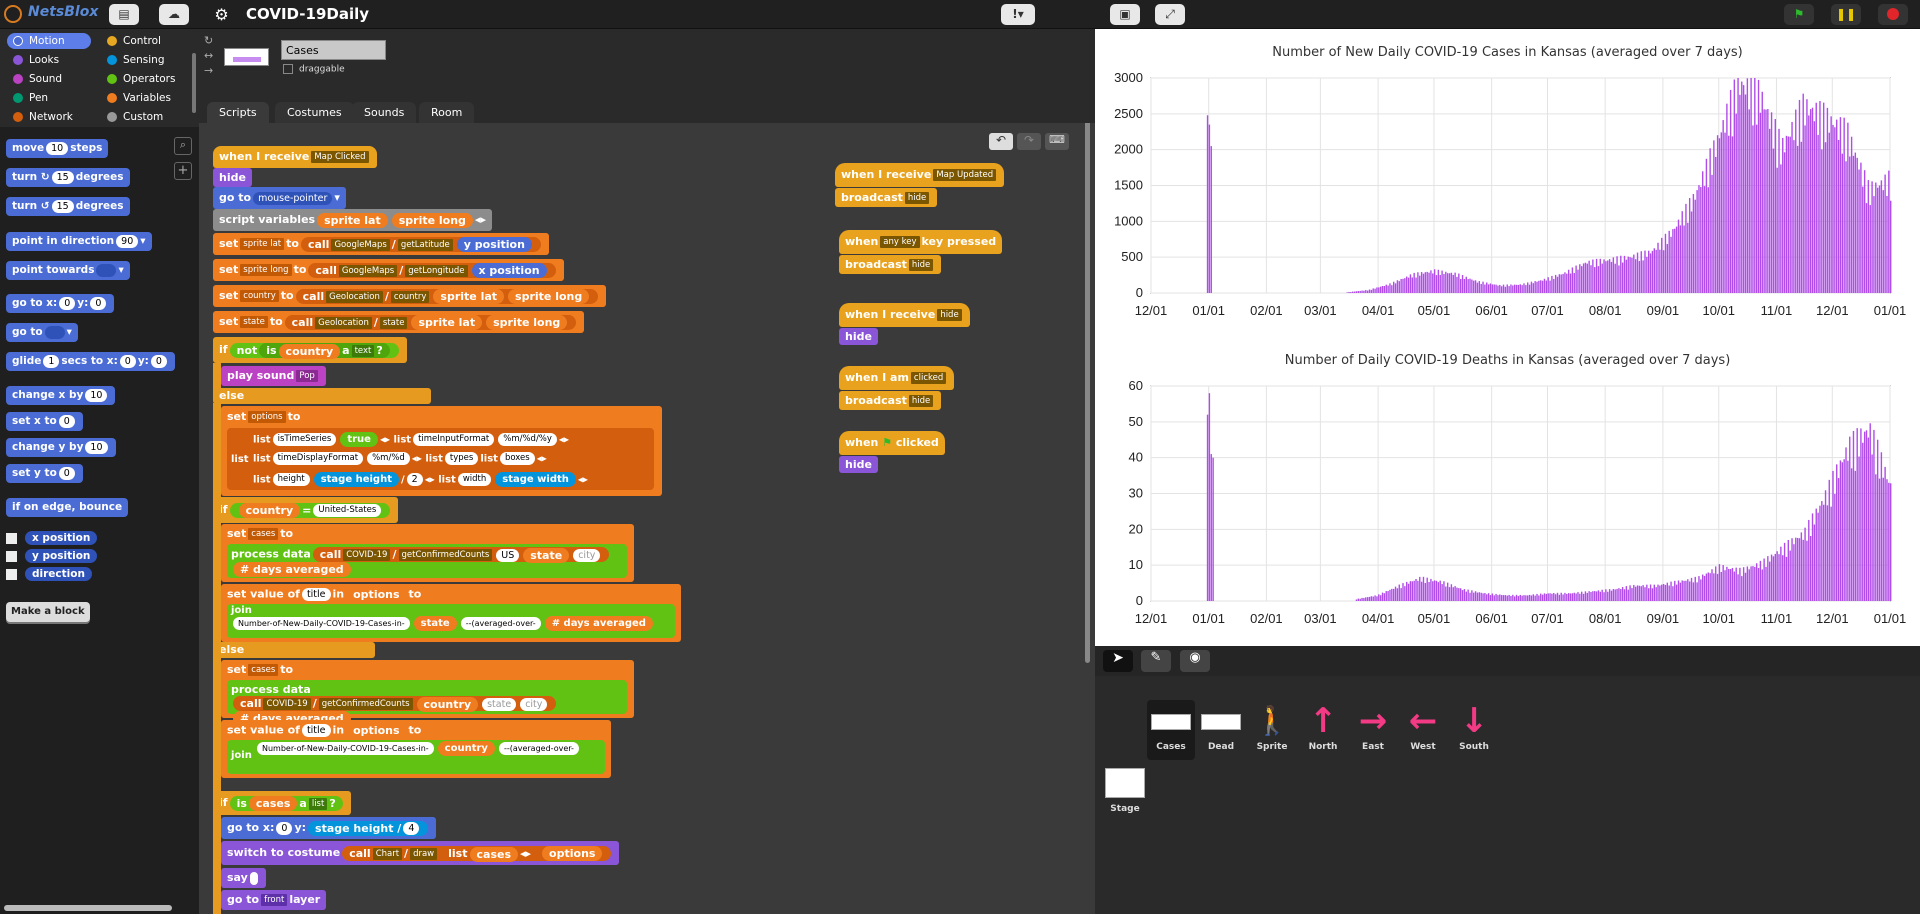 Image resolution: width=1920 pixels, height=914 pixels. What do you see at coordinates (68, 270) in the screenshot?
I see `point-towards-block: point towards ▾` at bounding box center [68, 270].